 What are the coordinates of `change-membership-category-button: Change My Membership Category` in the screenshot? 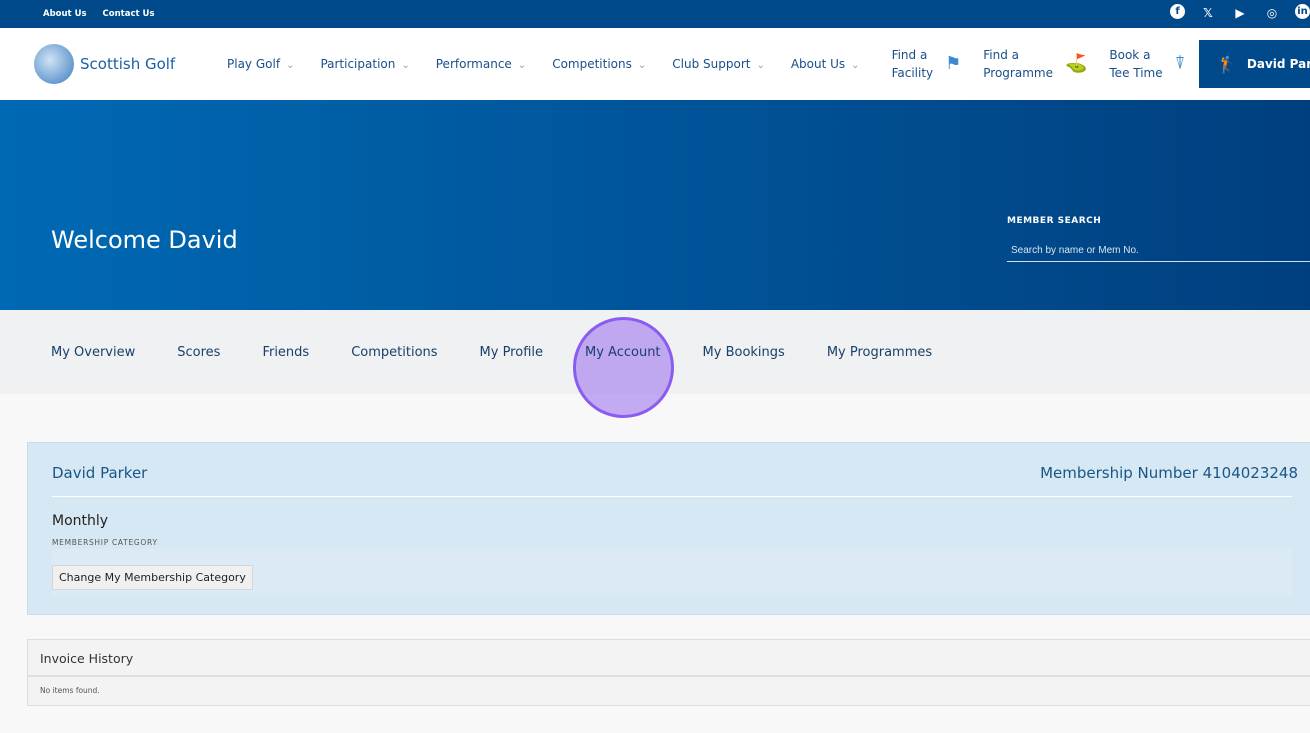 It's located at (152, 577).